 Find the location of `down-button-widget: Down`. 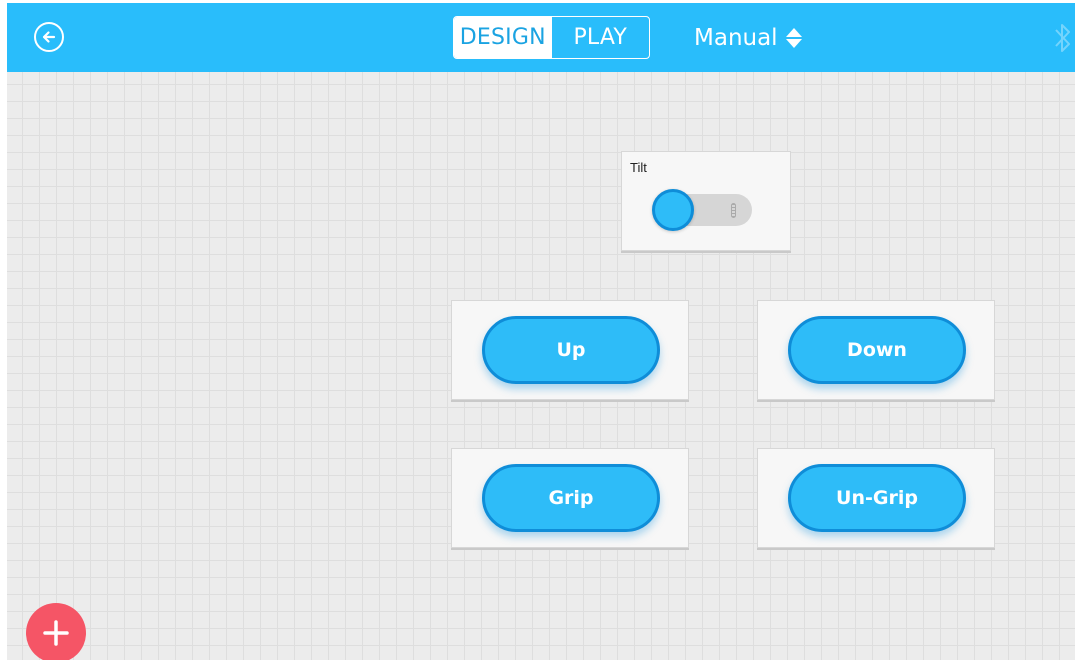

down-button-widget: Down is located at coordinates (876, 350).